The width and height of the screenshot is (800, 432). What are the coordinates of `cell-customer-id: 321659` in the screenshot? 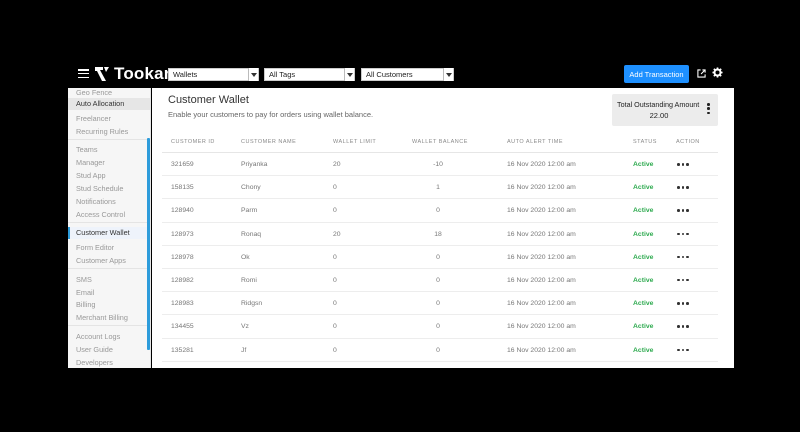 It's located at (182, 164).